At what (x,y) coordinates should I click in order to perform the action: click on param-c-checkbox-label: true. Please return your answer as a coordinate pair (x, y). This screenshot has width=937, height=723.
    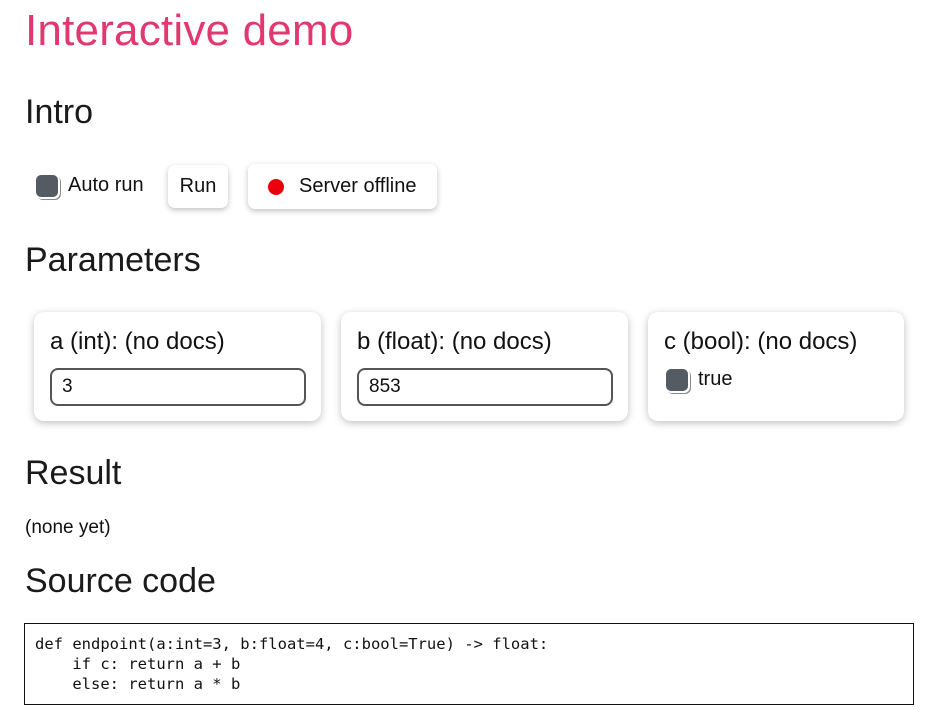
    Looking at the image, I should click on (715, 379).